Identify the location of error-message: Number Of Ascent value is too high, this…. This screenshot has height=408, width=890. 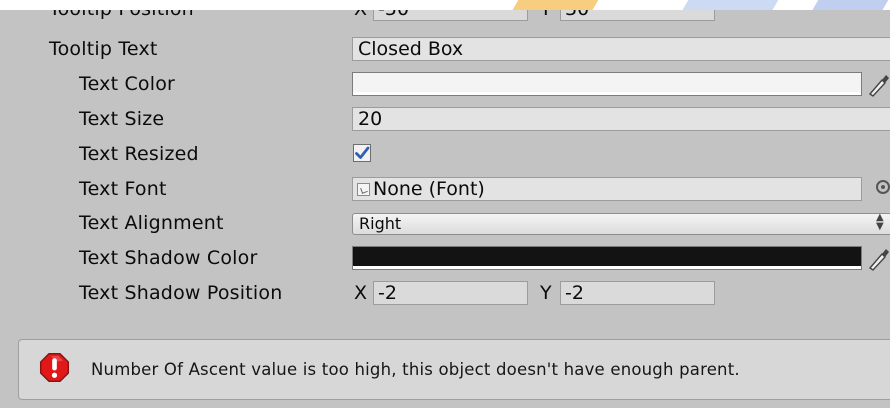
(415, 369).